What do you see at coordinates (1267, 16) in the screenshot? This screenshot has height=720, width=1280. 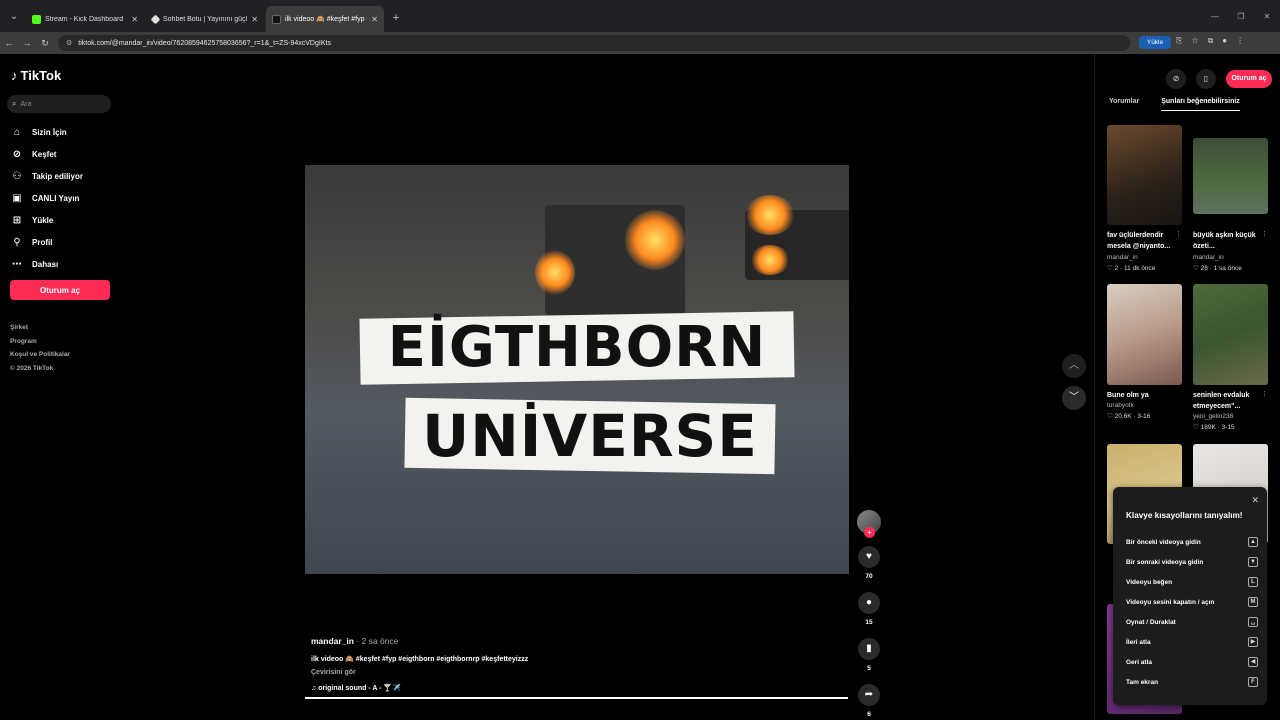 I see `close-window-icon: ✕` at bounding box center [1267, 16].